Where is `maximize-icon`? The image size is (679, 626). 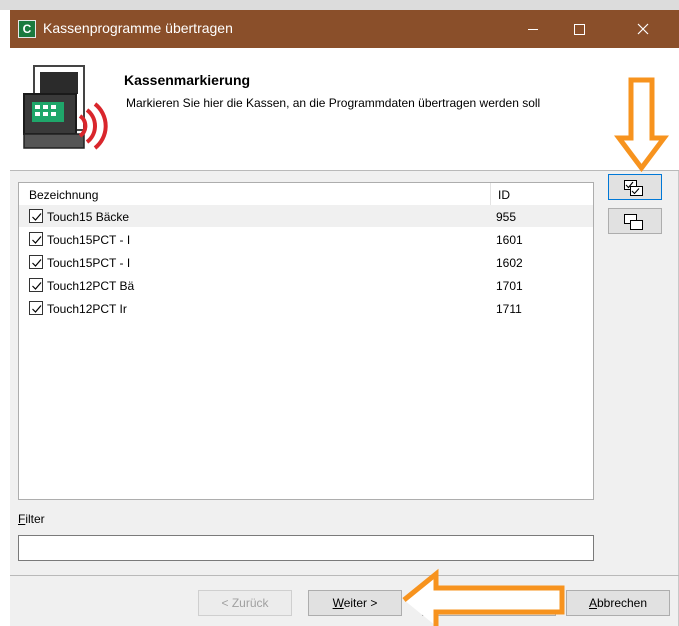
maximize-icon is located at coordinates (579, 29).